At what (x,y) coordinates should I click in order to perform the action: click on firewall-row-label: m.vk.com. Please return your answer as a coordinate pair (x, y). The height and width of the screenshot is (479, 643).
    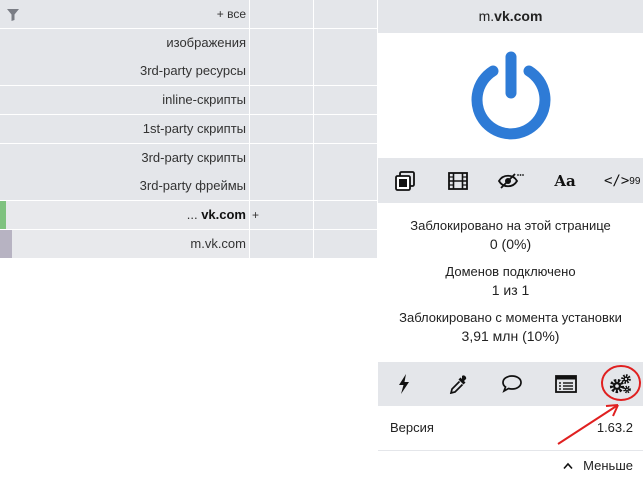
    Looking at the image, I should click on (218, 243).